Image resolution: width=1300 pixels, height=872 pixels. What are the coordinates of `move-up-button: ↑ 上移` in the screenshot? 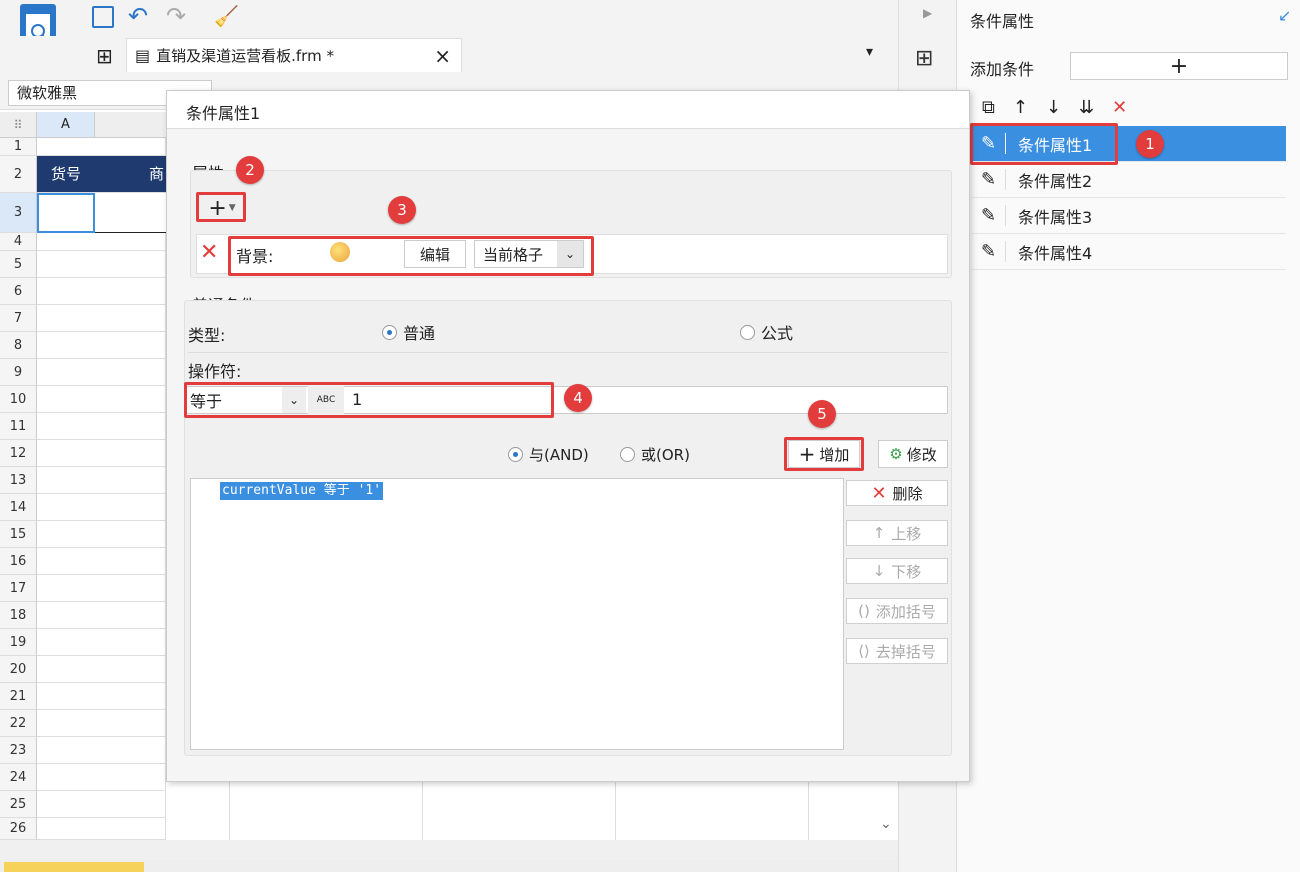 It's located at (897, 533).